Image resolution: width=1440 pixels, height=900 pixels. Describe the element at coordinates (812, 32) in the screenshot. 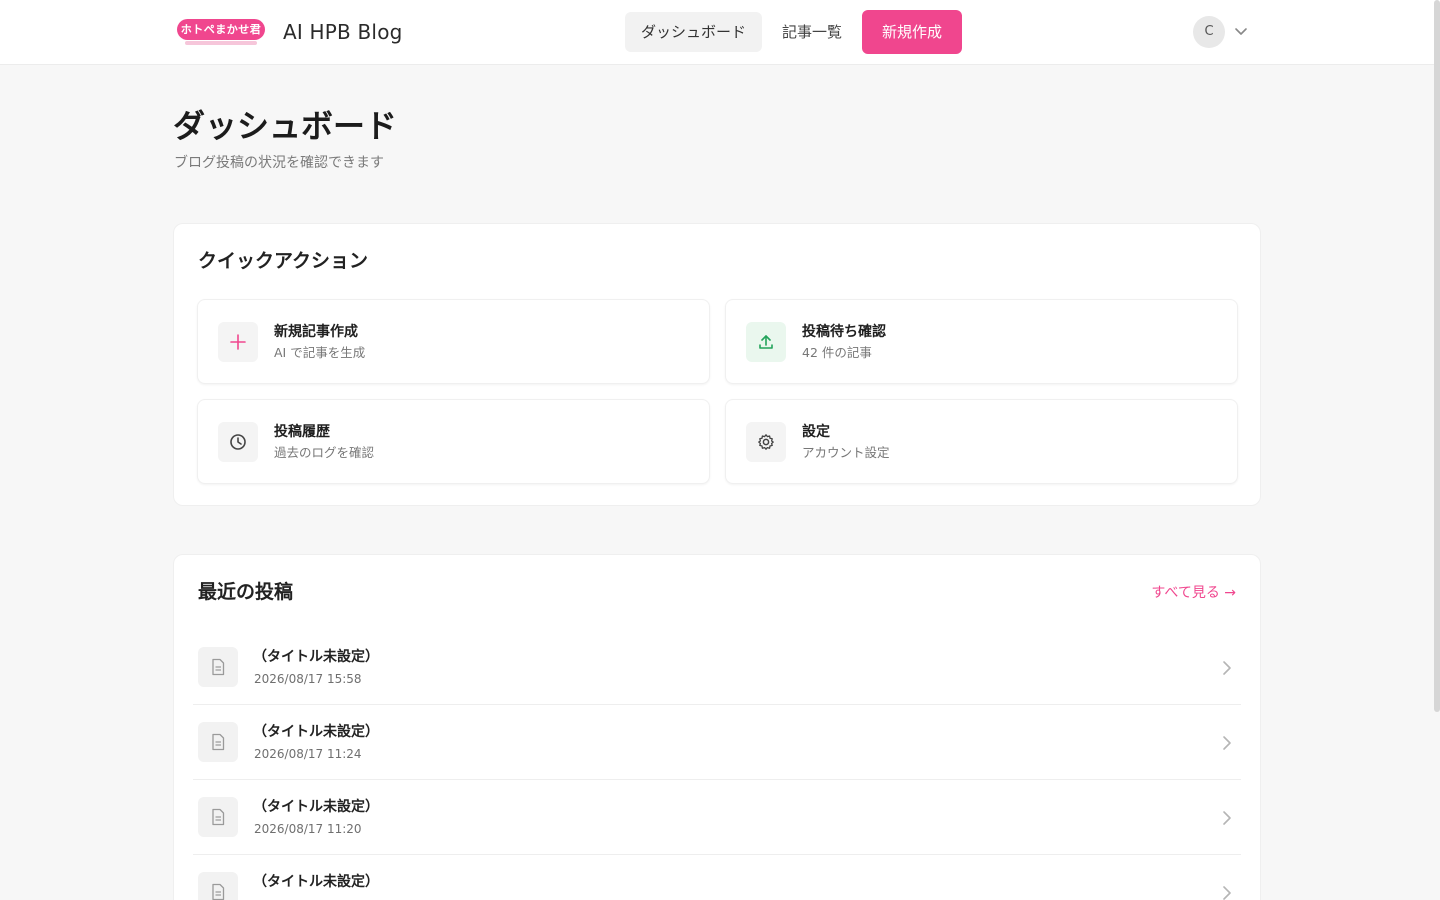

I see `nav-articles-button: 記事一覧` at that location.